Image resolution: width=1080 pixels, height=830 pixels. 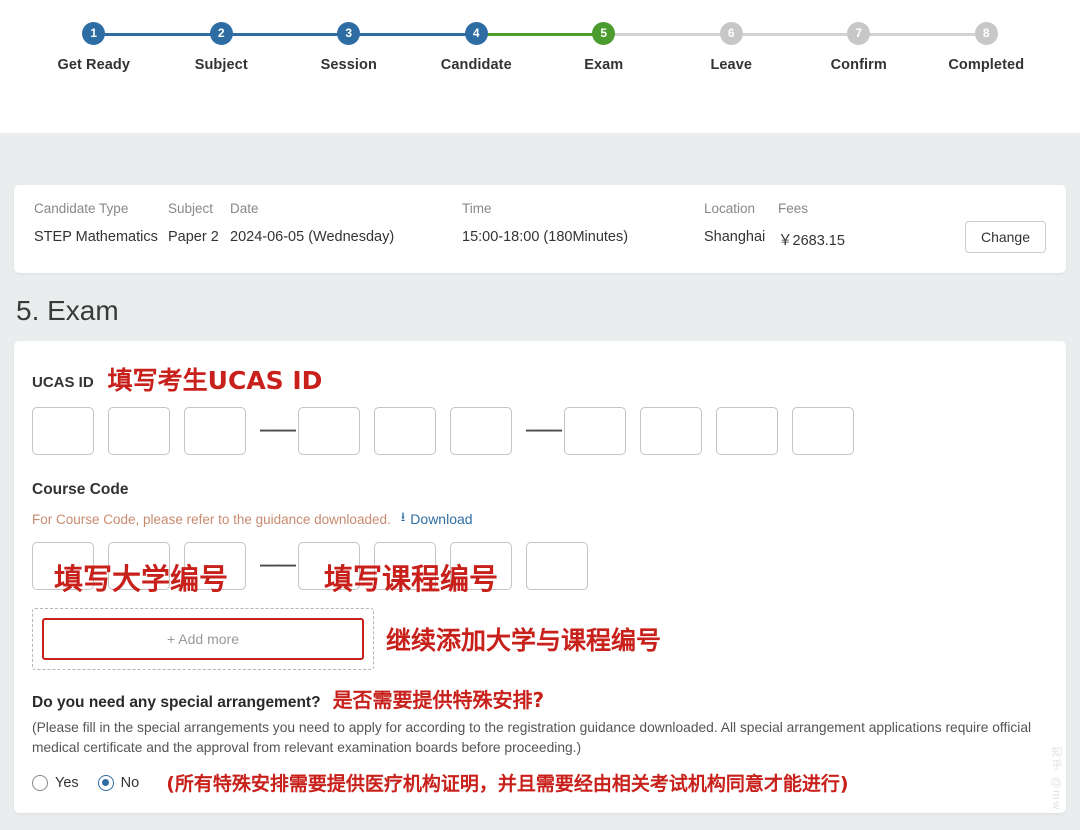 What do you see at coordinates (540, 377) in the screenshot?
I see `ucas-id-header: UCAS ID 填写考生UCAS ID` at bounding box center [540, 377].